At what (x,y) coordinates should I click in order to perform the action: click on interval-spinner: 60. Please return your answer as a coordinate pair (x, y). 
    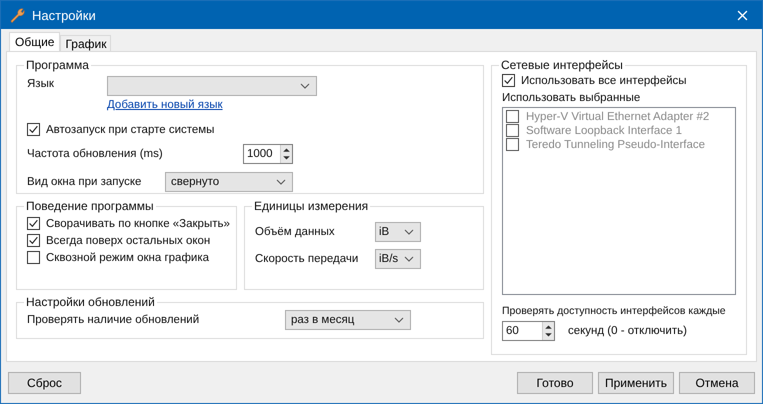
    Looking at the image, I should click on (528, 331).